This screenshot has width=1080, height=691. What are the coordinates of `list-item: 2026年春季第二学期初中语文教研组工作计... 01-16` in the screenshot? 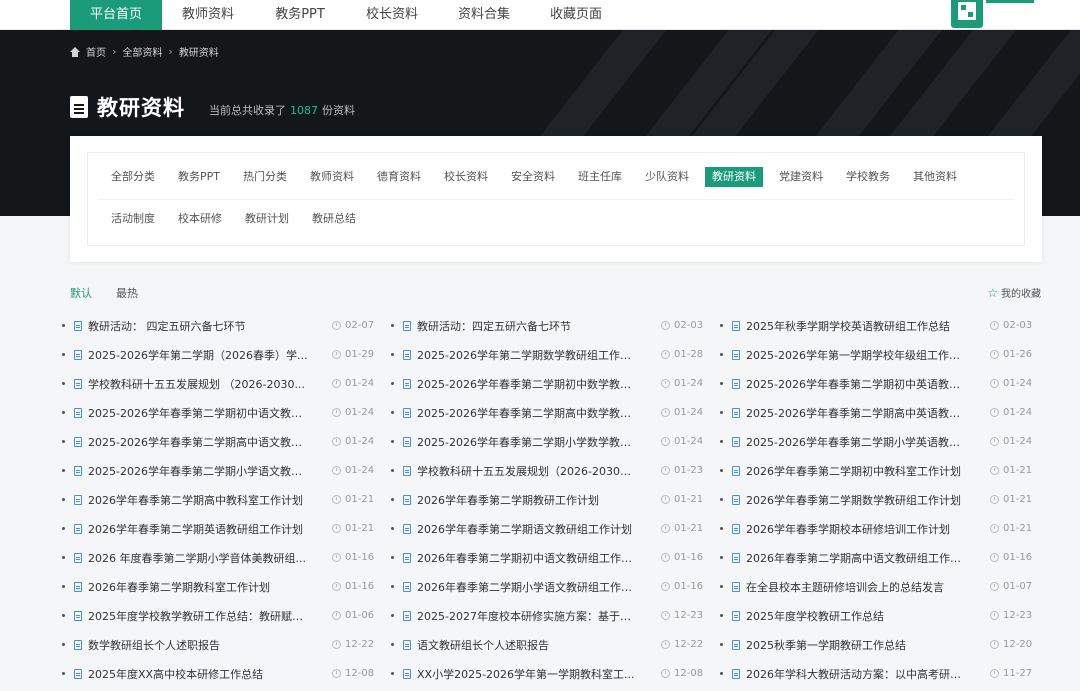 It's located at (551, 557).